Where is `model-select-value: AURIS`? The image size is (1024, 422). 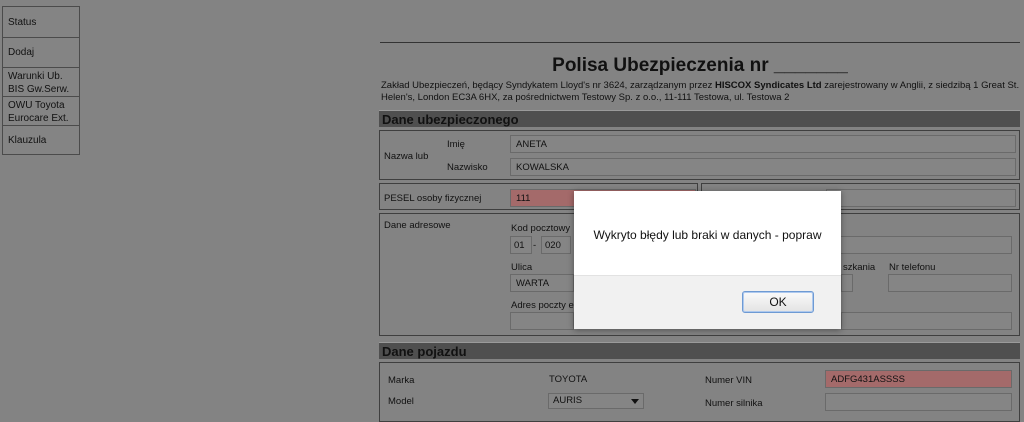
model-select-value: AURIS is located at coordinates (568, 400).